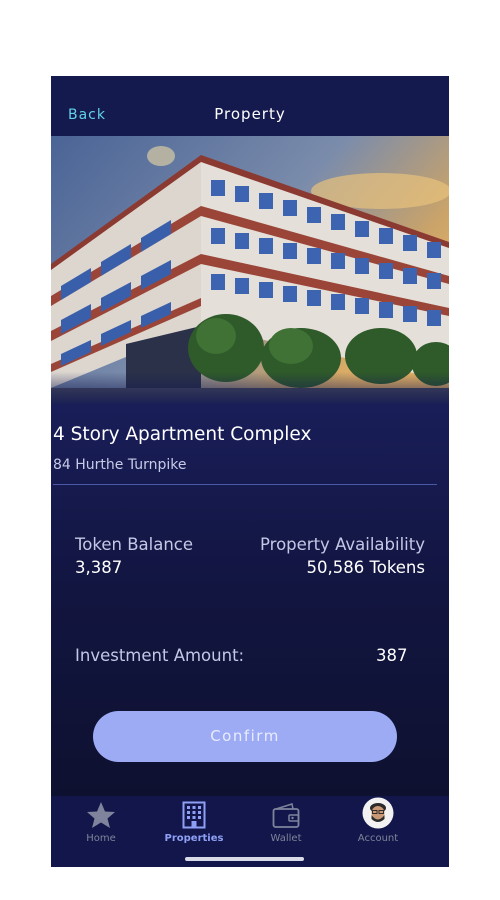 This screenshot has height=900, width=500. Describe the element at coordinates (245, 736) in the screenshot. I see `confirm-button: Confirm` at that location.